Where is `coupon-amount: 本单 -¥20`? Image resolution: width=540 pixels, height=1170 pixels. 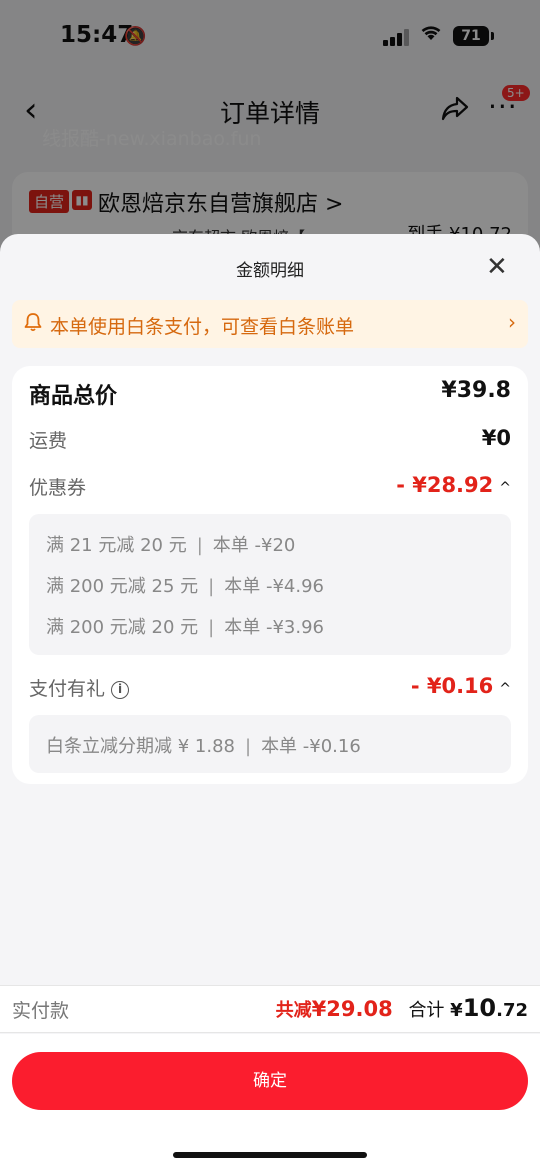 coupon-amount: 本单 -¥20 is located at coordinates (254, 545).